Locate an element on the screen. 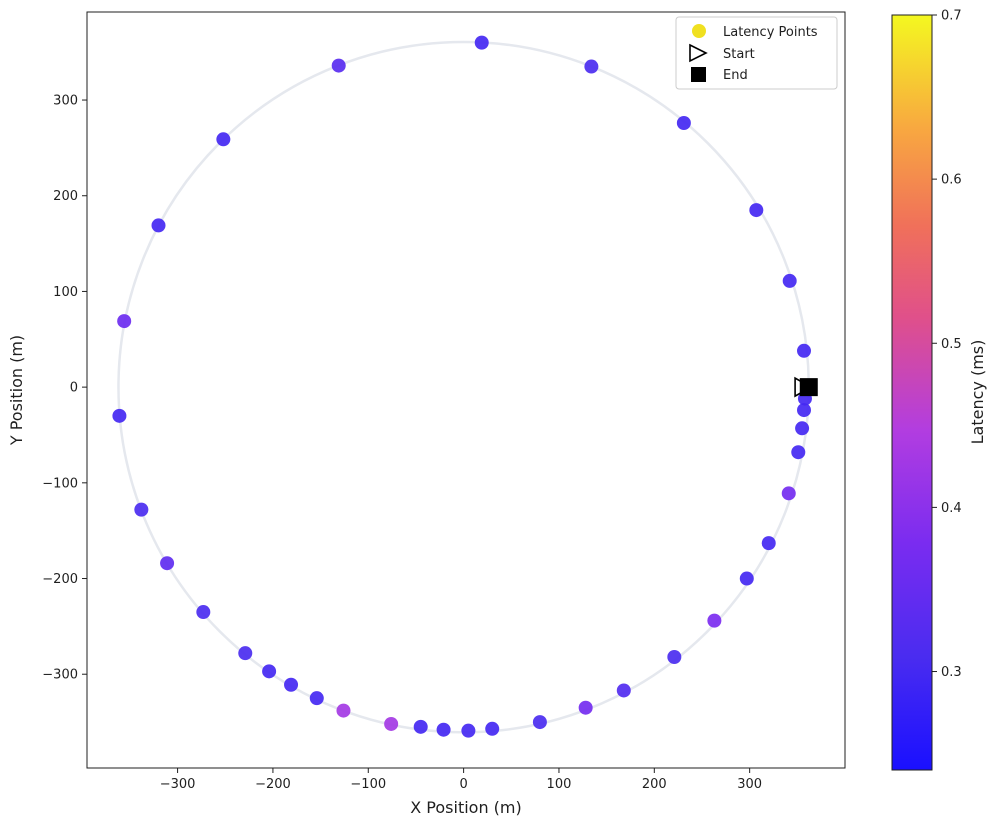 The image size is (997, 829). x-axis-label: X Position (m) is located at coordinates (466, 807).